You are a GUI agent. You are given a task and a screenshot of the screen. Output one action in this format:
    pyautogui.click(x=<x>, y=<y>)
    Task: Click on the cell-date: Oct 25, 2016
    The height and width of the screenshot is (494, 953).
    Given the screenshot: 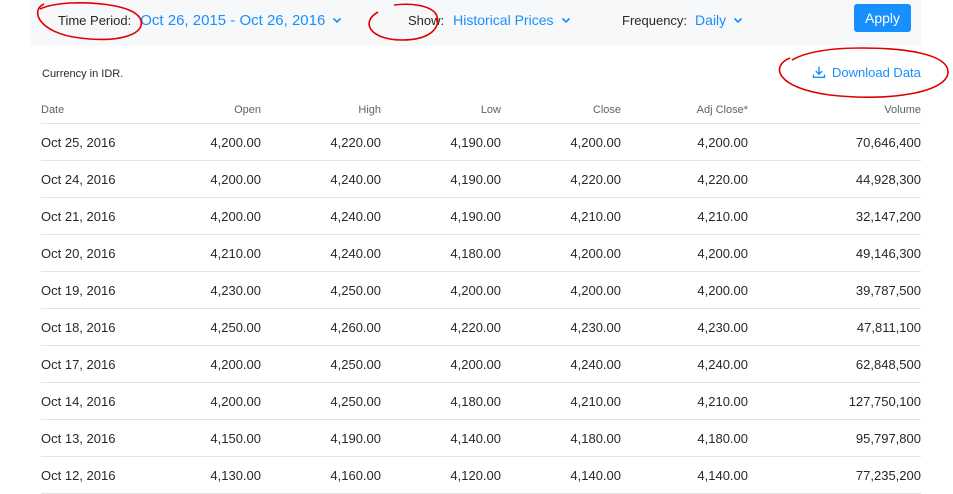 What is the action you would take?
    pyautogui.click(x=91, y=142)
    